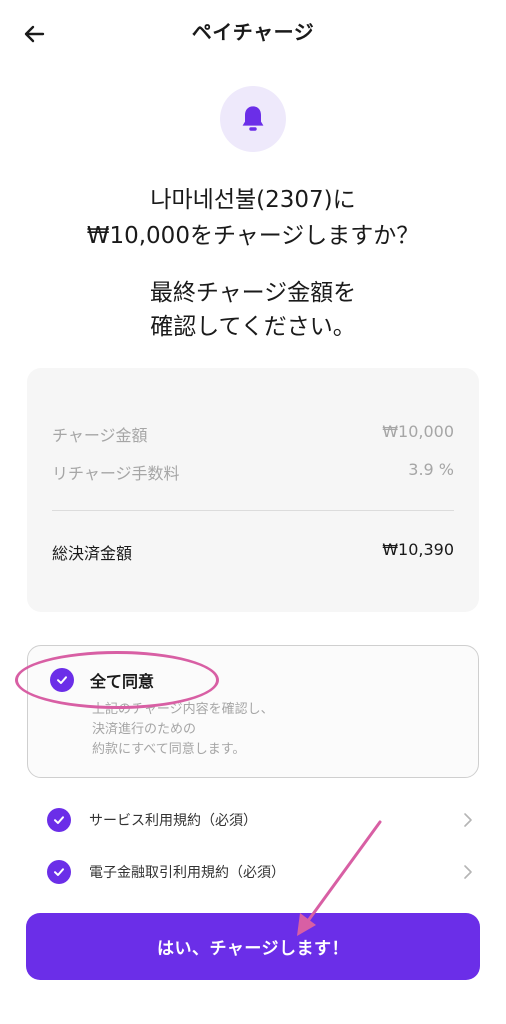 This screenshot has height=1024, width=506. What do you see at coordinates (187, 873) in the screenshot?
I see `term-label: 電子金融取引利用規約（必須）` at bounding box center [187, 873].